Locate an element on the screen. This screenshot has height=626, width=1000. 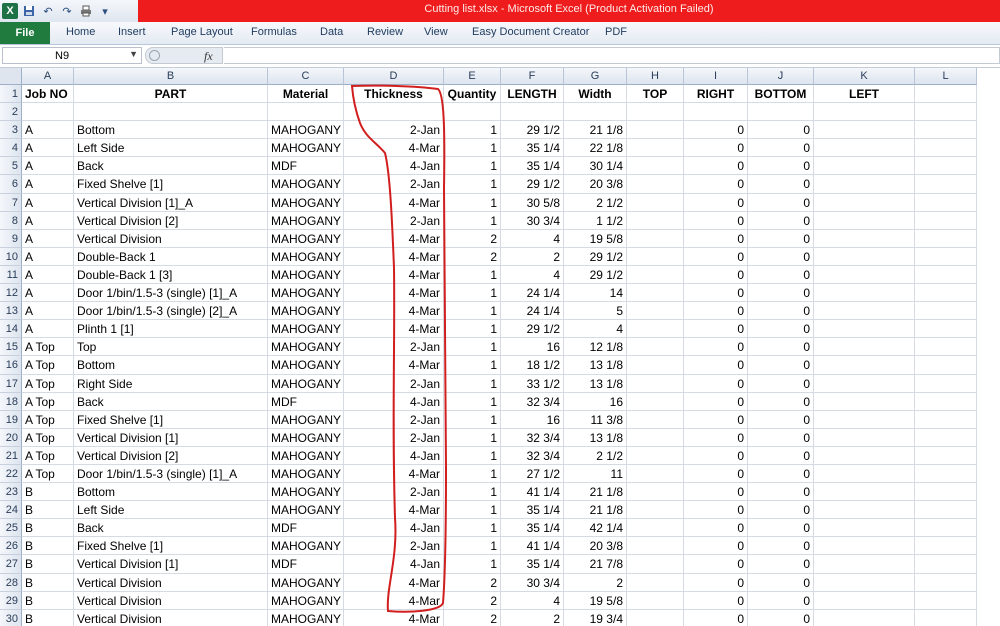
cell-f26: 41 1/4 is located at coordinates (532, 546).